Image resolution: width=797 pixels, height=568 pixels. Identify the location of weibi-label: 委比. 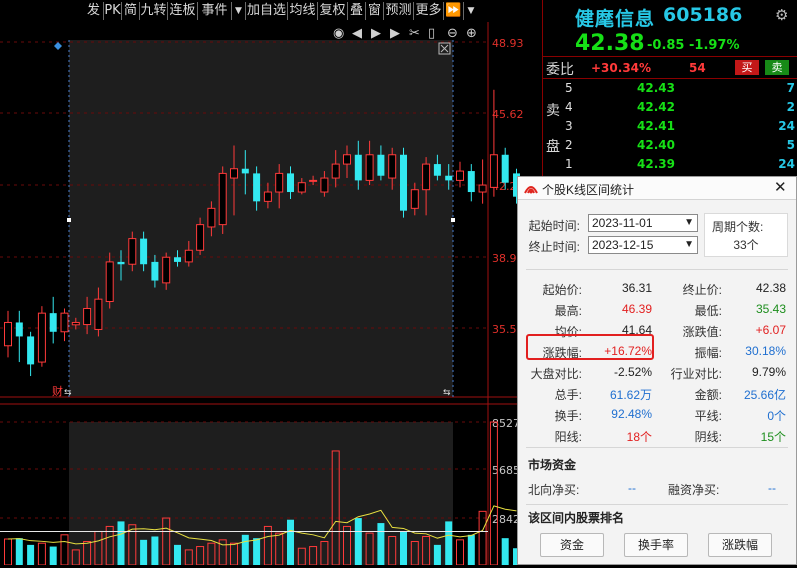
(560, 70).